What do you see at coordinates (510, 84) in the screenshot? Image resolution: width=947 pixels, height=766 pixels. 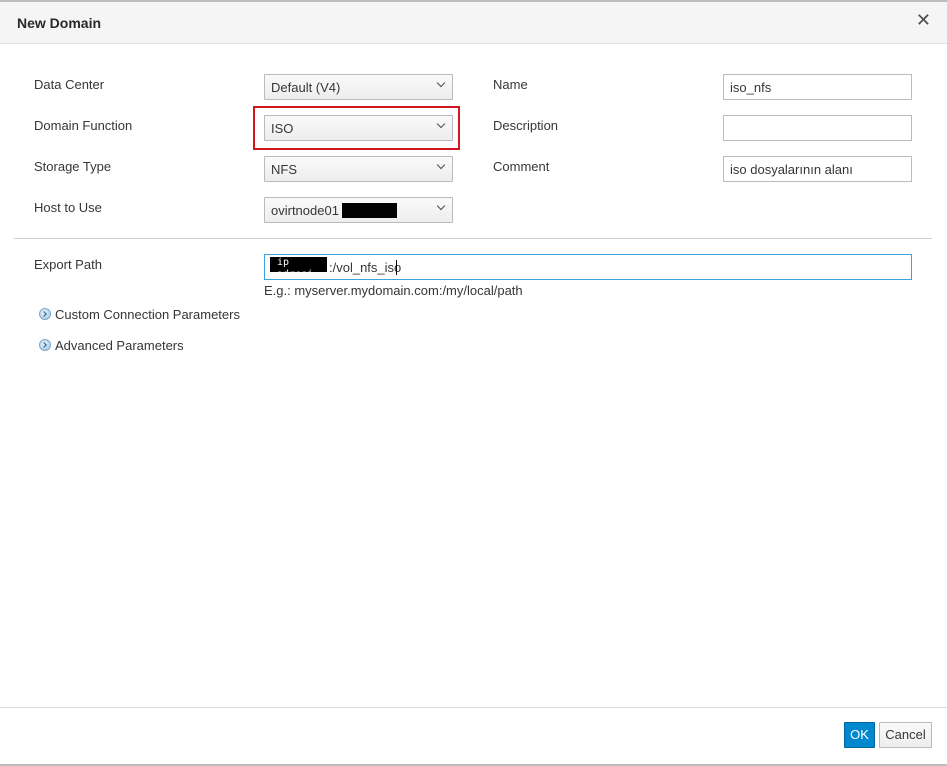 I see `name-label: Name` at bounding box center [510, 84].